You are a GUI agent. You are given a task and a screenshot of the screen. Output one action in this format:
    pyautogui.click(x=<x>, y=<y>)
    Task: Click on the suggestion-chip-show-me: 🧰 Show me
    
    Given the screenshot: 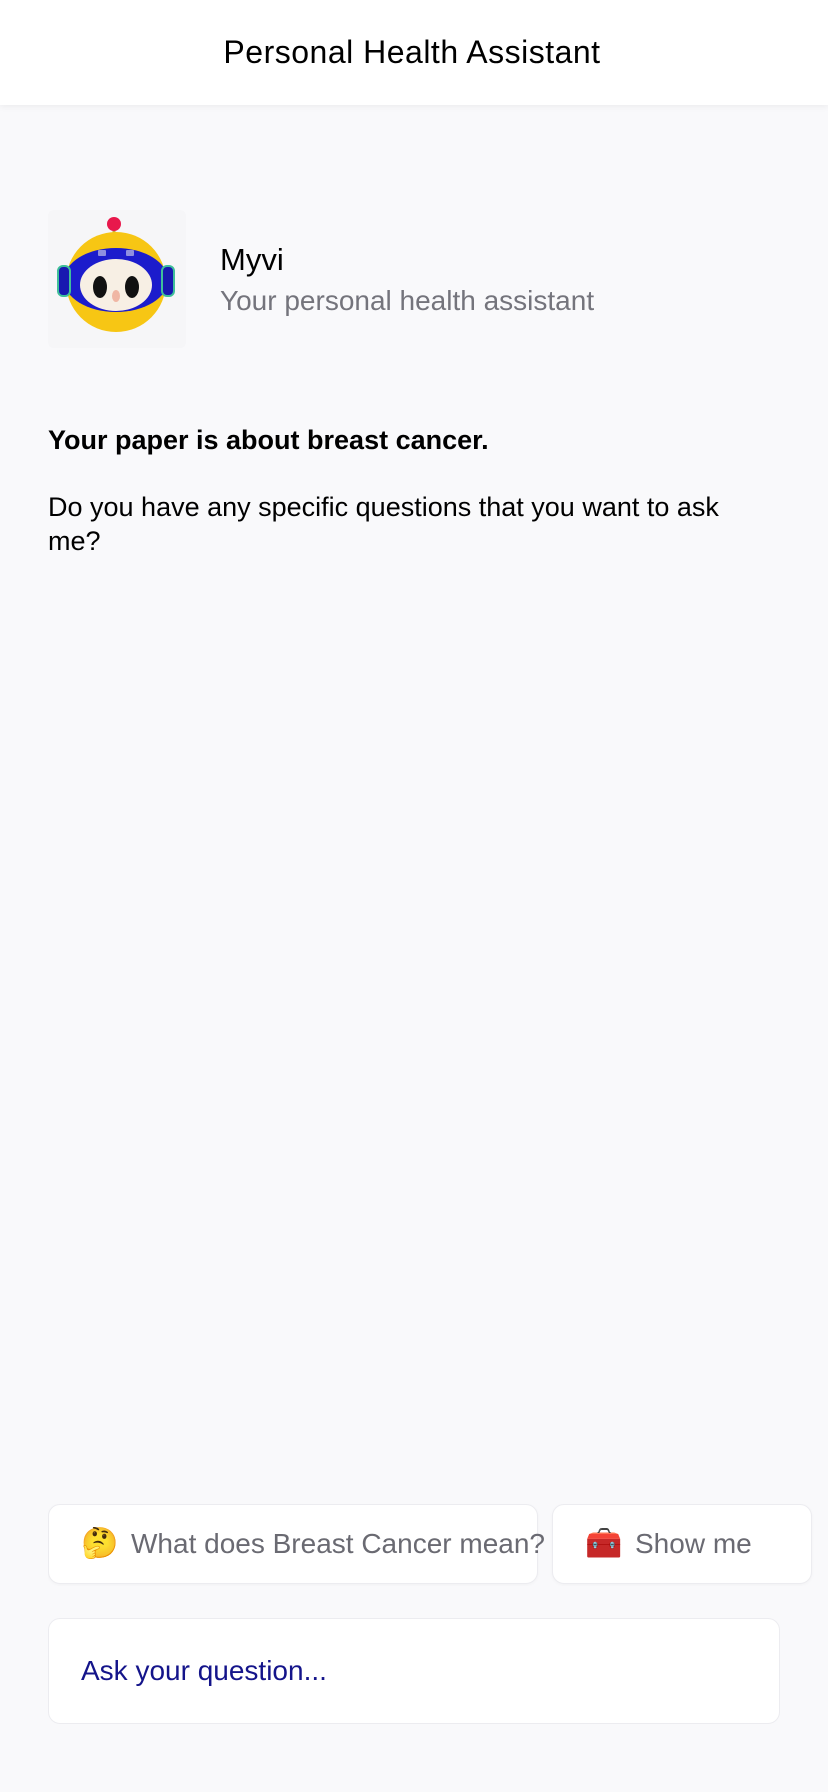 What is the action you would take?
    pyautogui.click(x=682, y=1544)
    